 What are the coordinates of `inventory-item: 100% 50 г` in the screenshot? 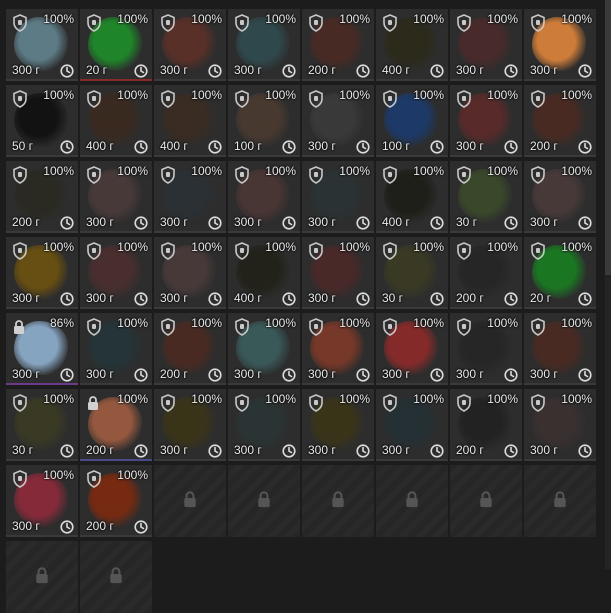 It's located at (42, 121).